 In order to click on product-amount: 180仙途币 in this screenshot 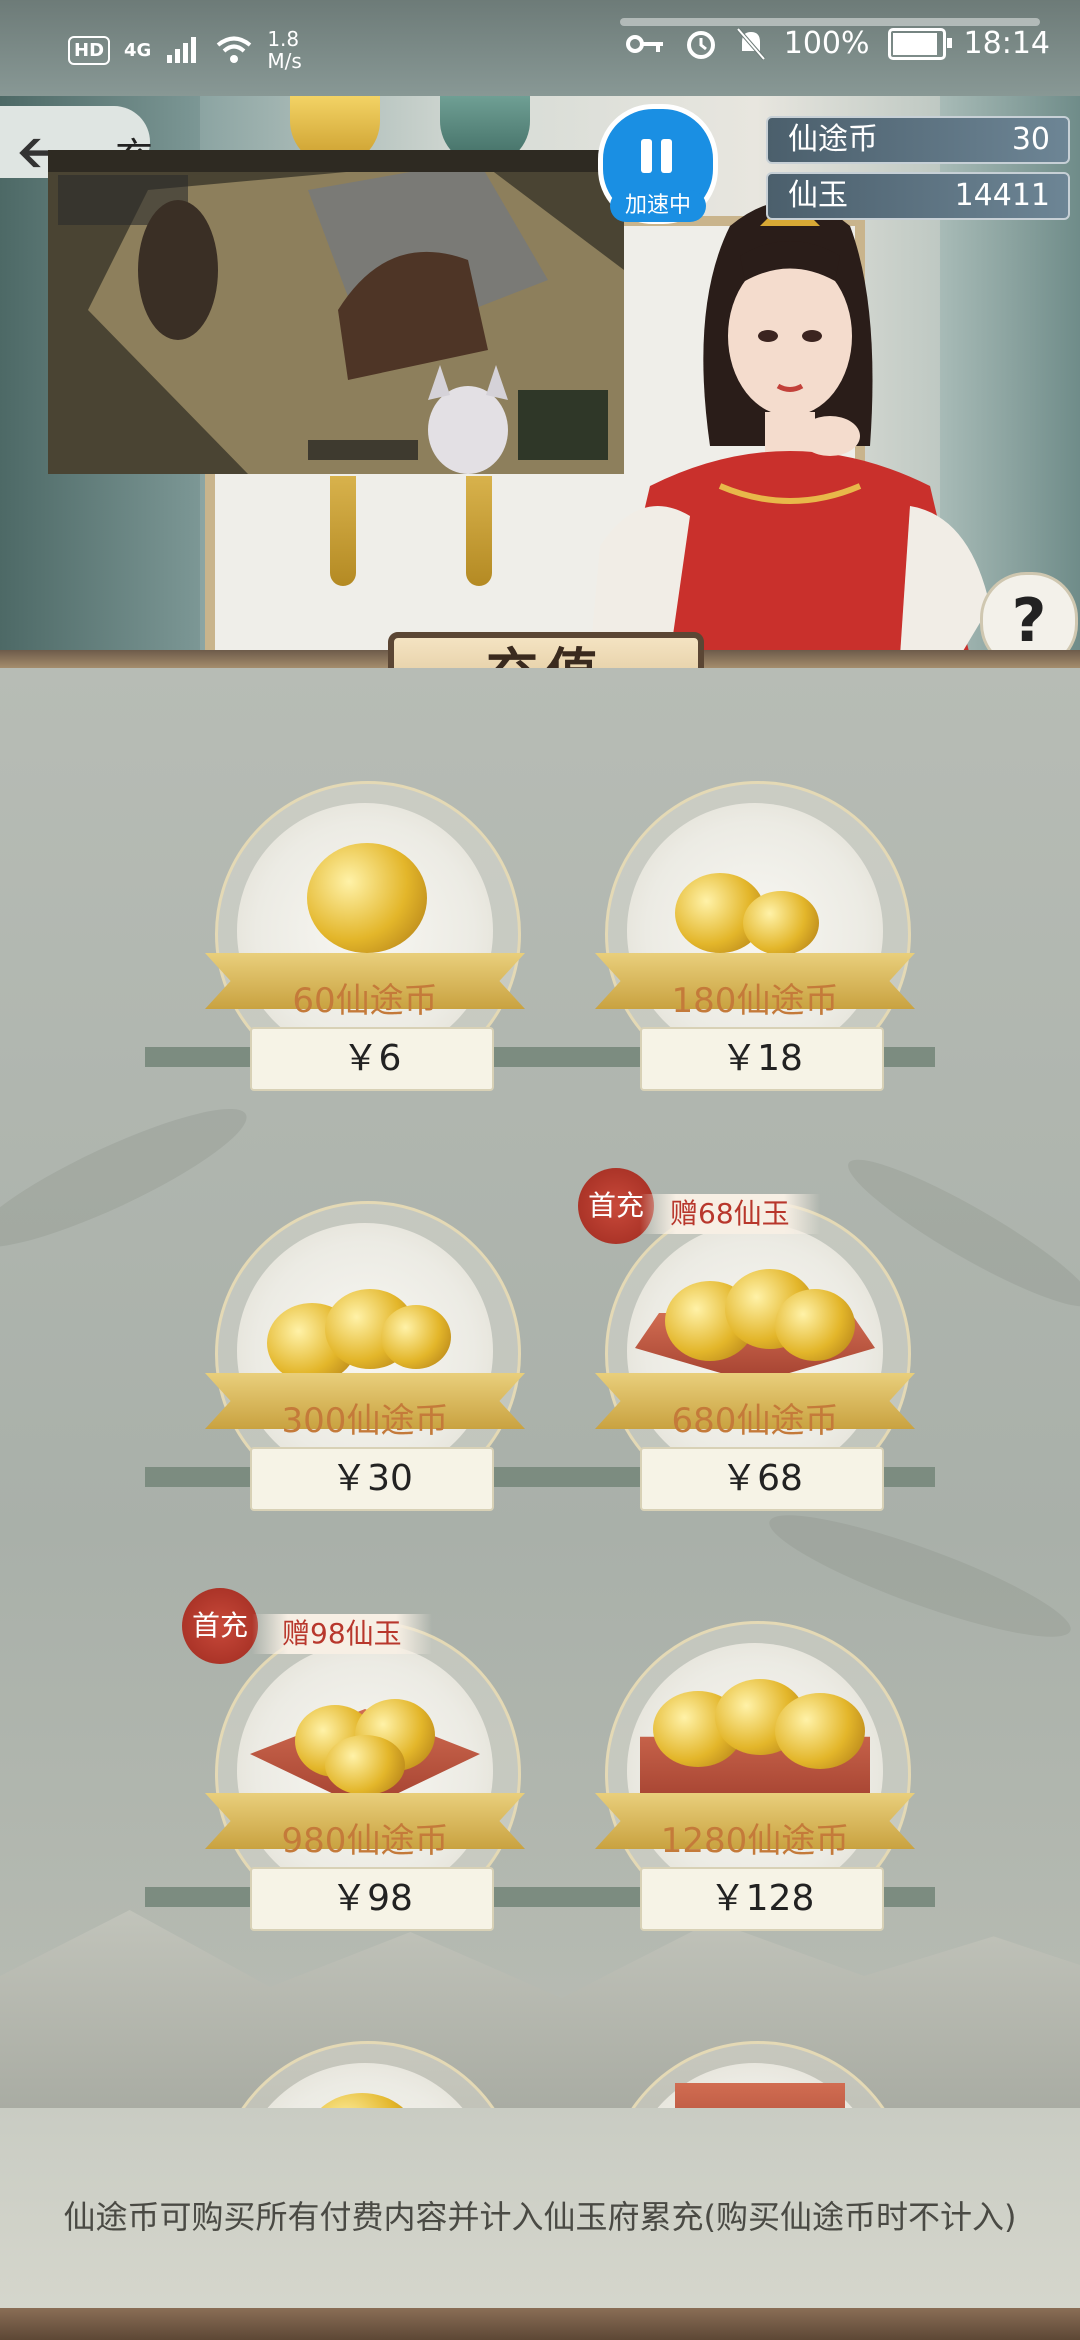, I will do `click(755, 1001)`.